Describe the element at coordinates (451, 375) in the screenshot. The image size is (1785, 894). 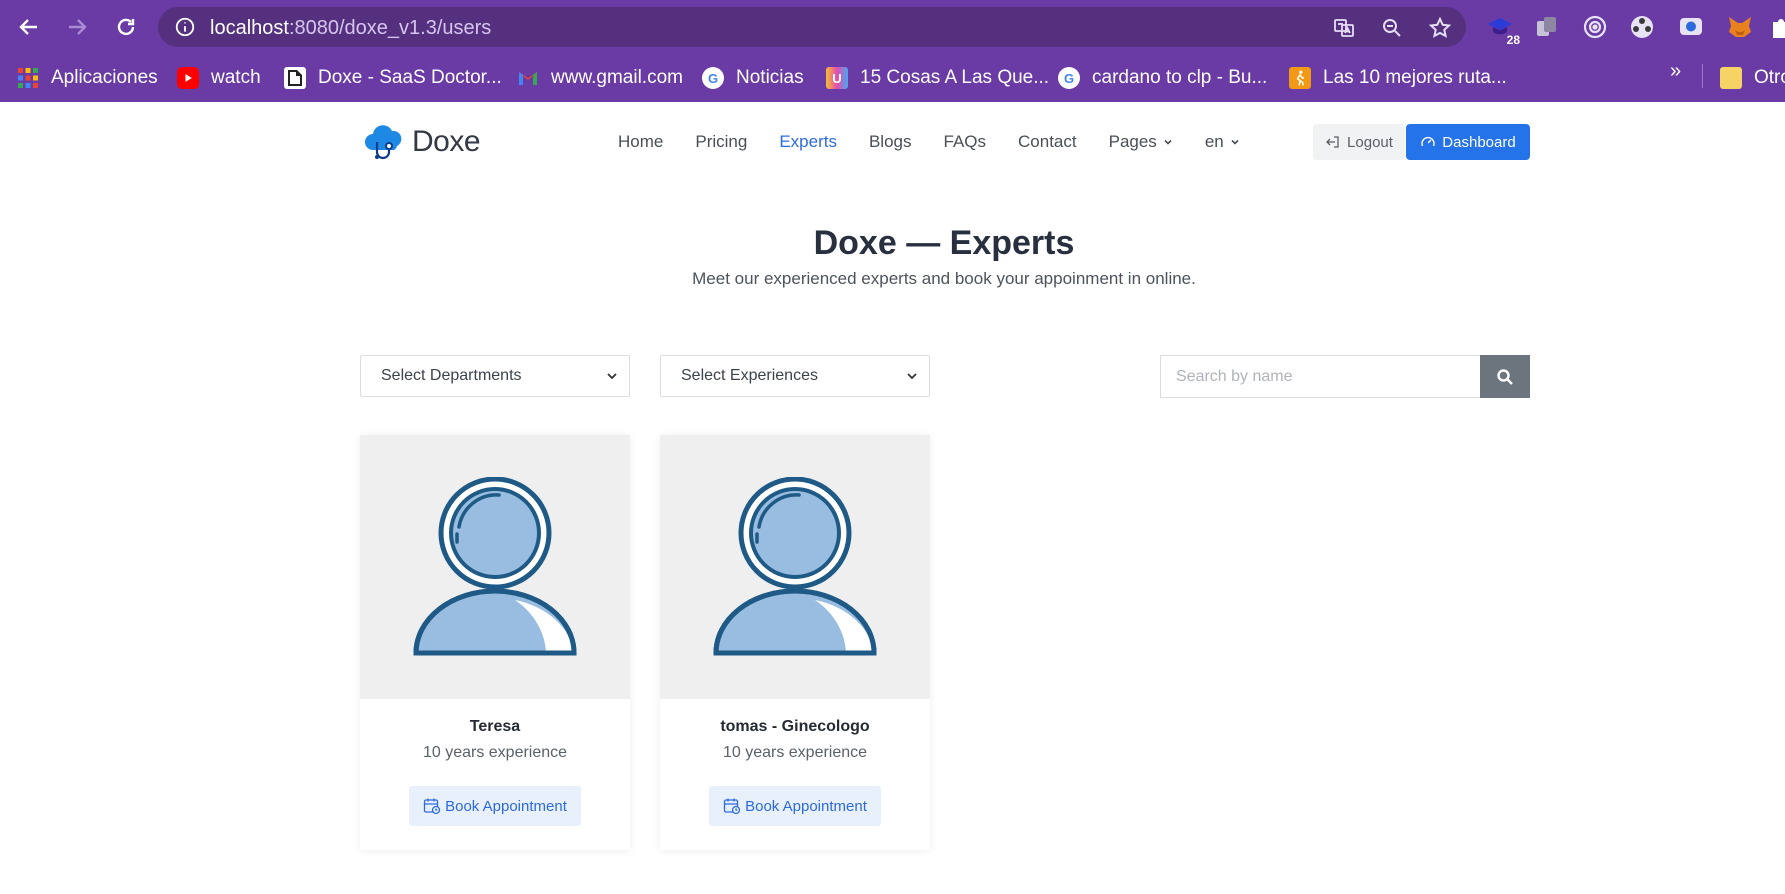
I see `departments-select-value: Select Departments` at that location.